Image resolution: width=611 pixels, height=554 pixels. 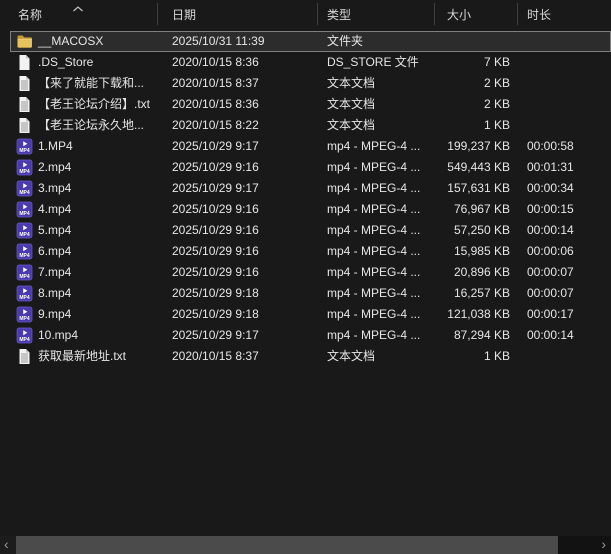 I want to click on file-duration: 00:01:31, so click(x=550, y=167).